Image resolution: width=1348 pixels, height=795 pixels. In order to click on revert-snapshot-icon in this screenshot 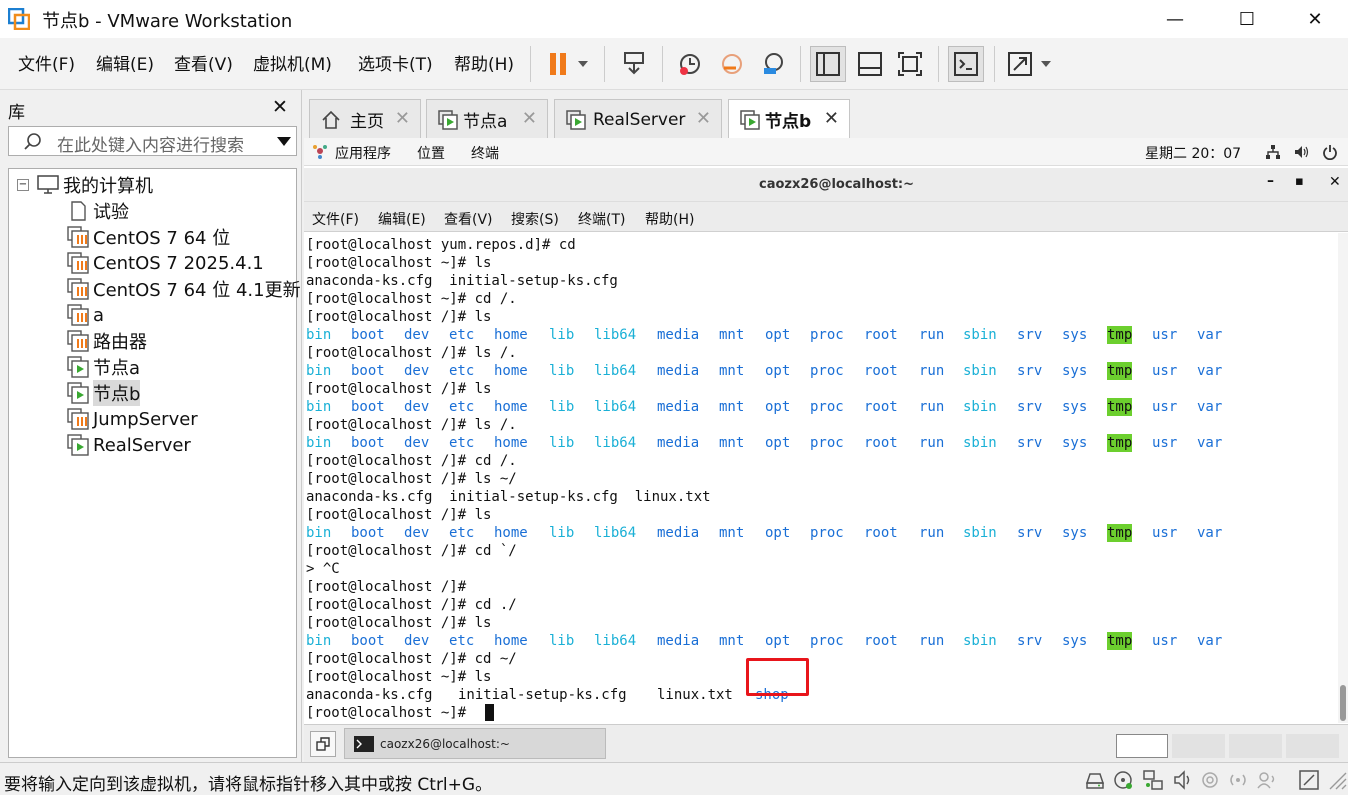, I will do `click(732, 64)`.